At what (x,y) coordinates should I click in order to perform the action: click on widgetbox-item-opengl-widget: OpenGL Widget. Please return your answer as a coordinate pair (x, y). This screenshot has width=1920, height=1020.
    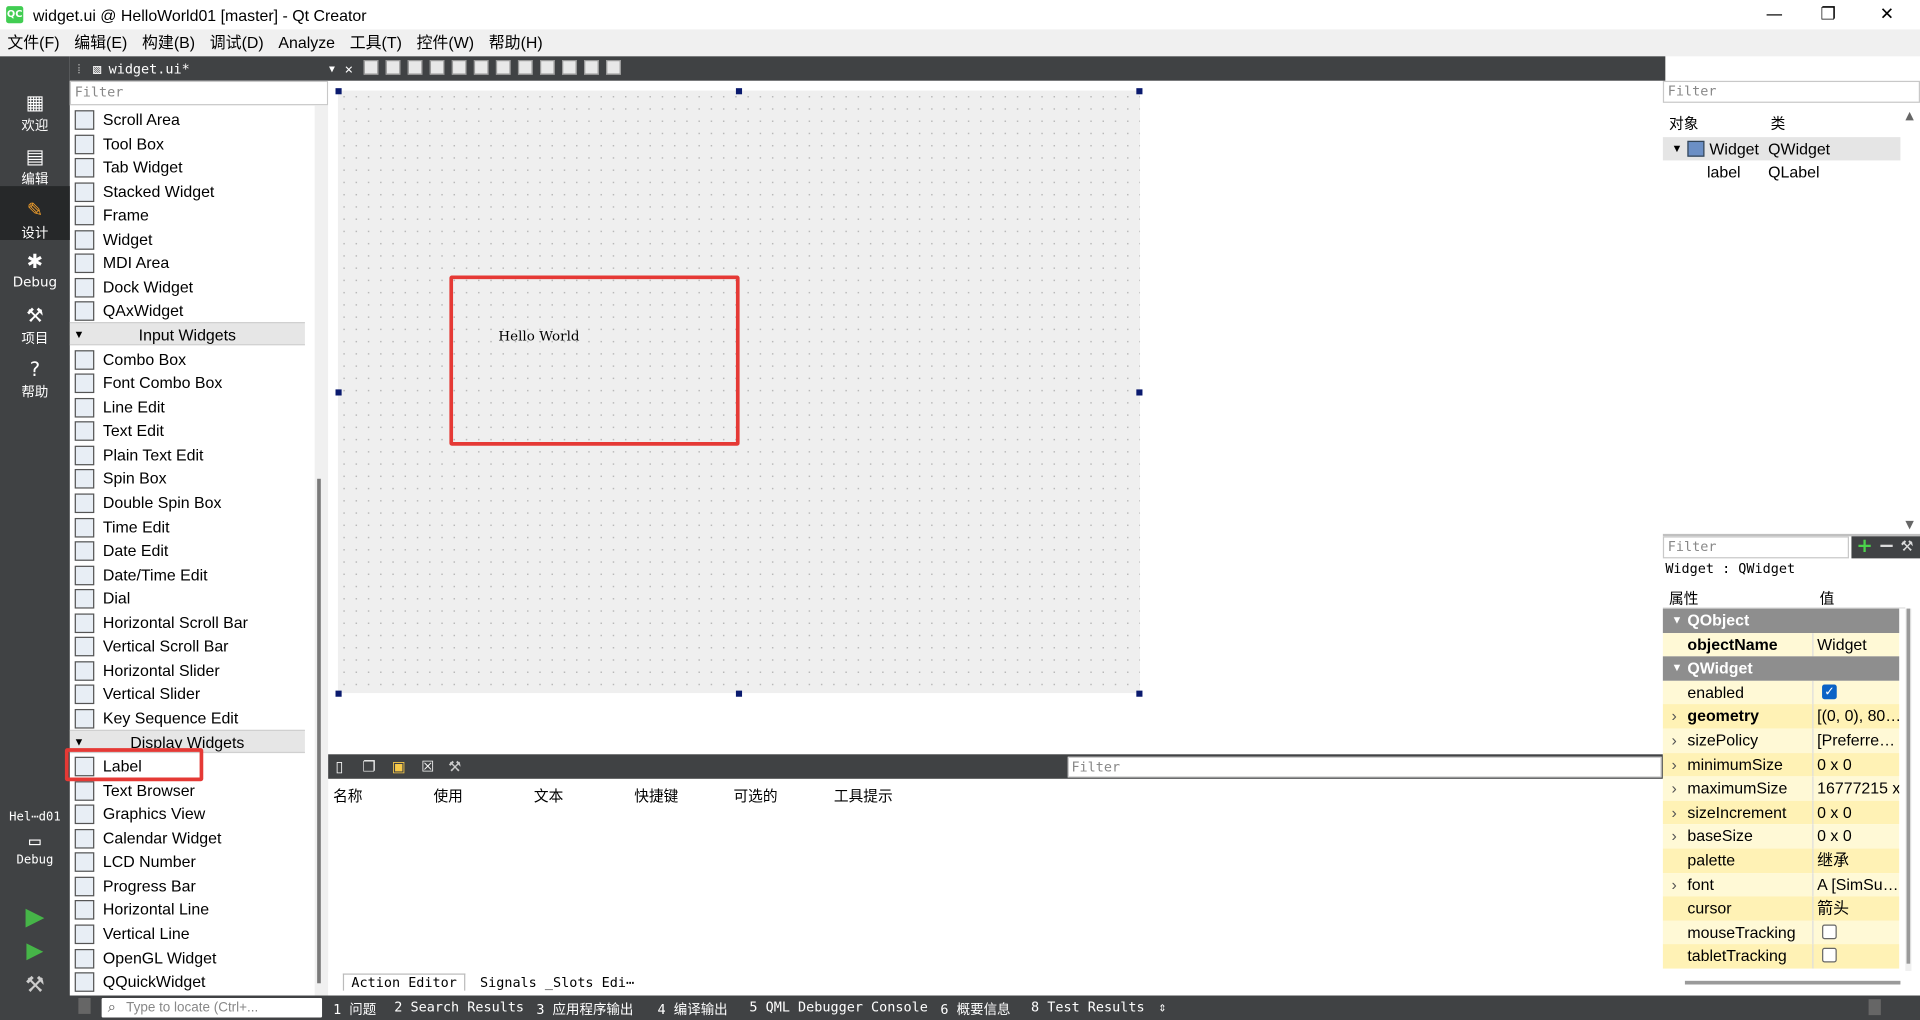
    Looking at the image, I should click on (192, 958).